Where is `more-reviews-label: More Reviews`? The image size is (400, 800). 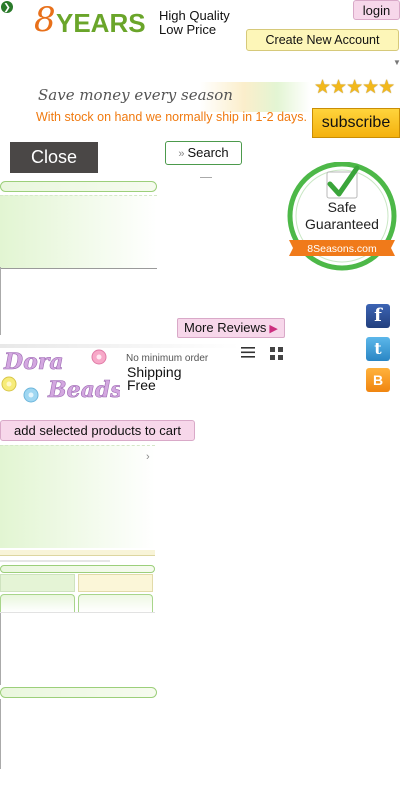
more-reviews-label: More Reviews is located at coordinates (225, 327).